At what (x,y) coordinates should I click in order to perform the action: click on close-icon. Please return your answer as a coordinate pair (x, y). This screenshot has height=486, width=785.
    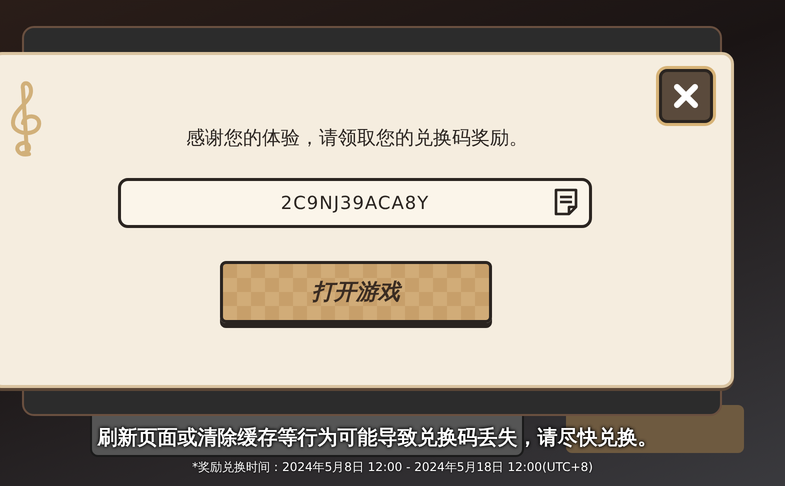
    Looking at the image, I should click on (686, 96).